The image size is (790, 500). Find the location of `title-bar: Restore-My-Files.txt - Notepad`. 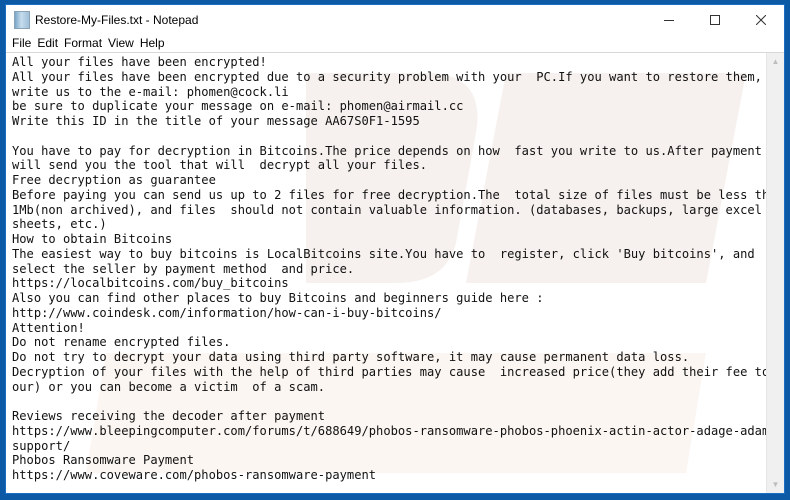

title-bar: Restore-My-Files.txt - Notepad is located at coordinates (395, 19).